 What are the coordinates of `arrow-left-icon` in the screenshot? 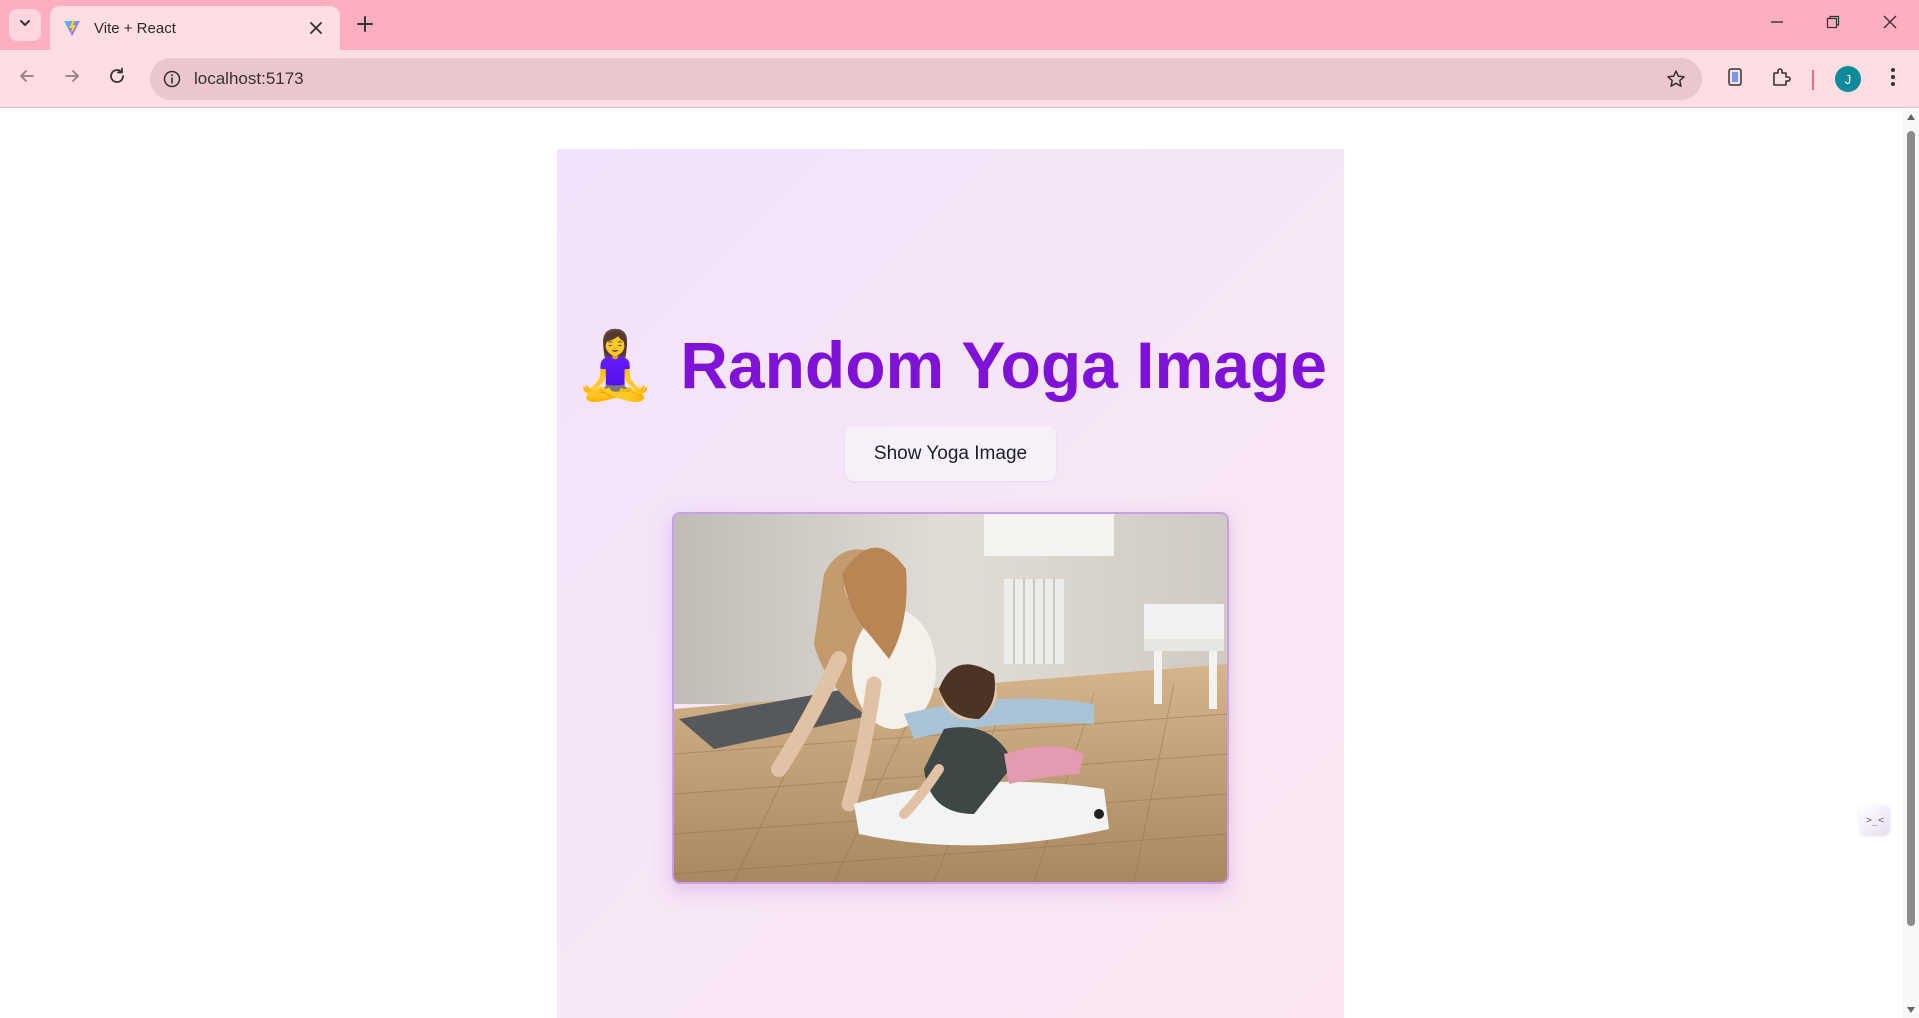 It's located at (27, 78).